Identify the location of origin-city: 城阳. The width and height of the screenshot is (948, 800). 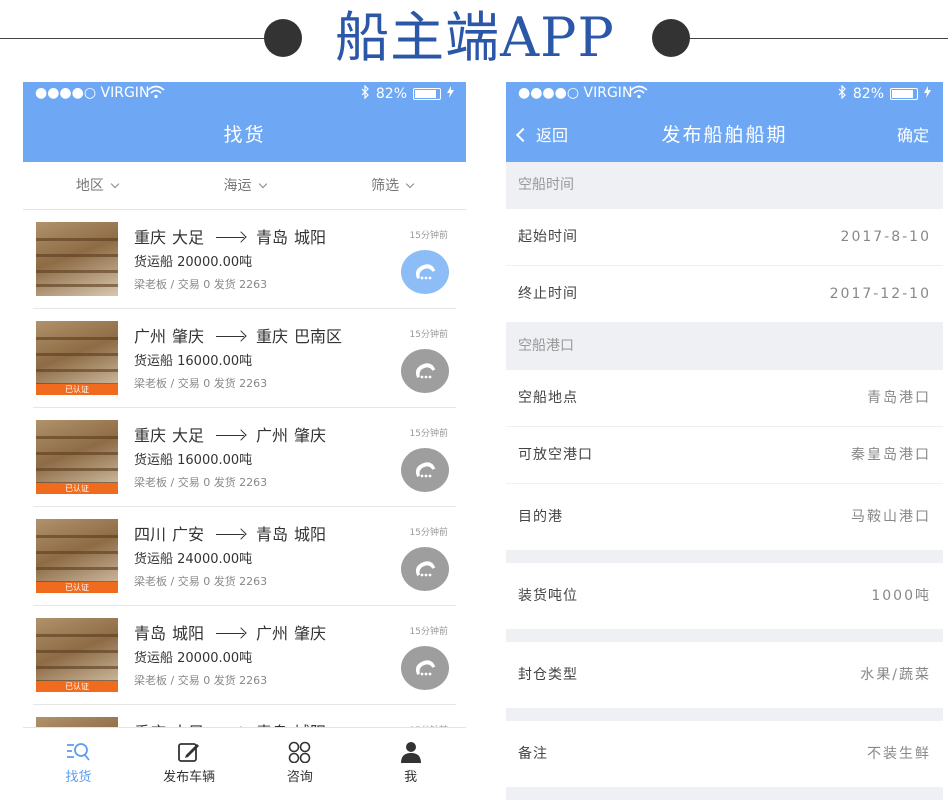
(188, 633).